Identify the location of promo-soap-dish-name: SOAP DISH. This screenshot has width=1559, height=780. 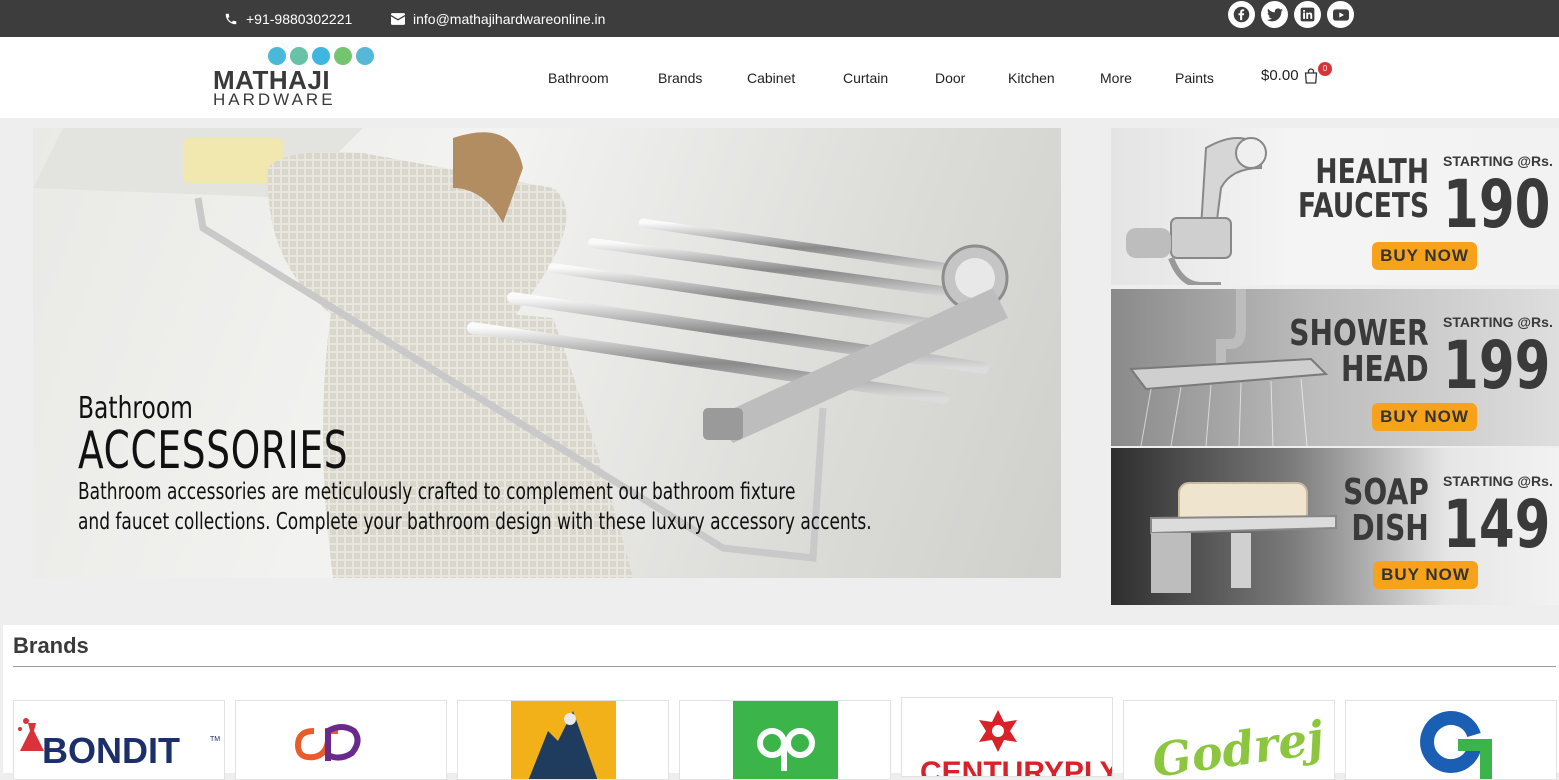
(1386, 510).